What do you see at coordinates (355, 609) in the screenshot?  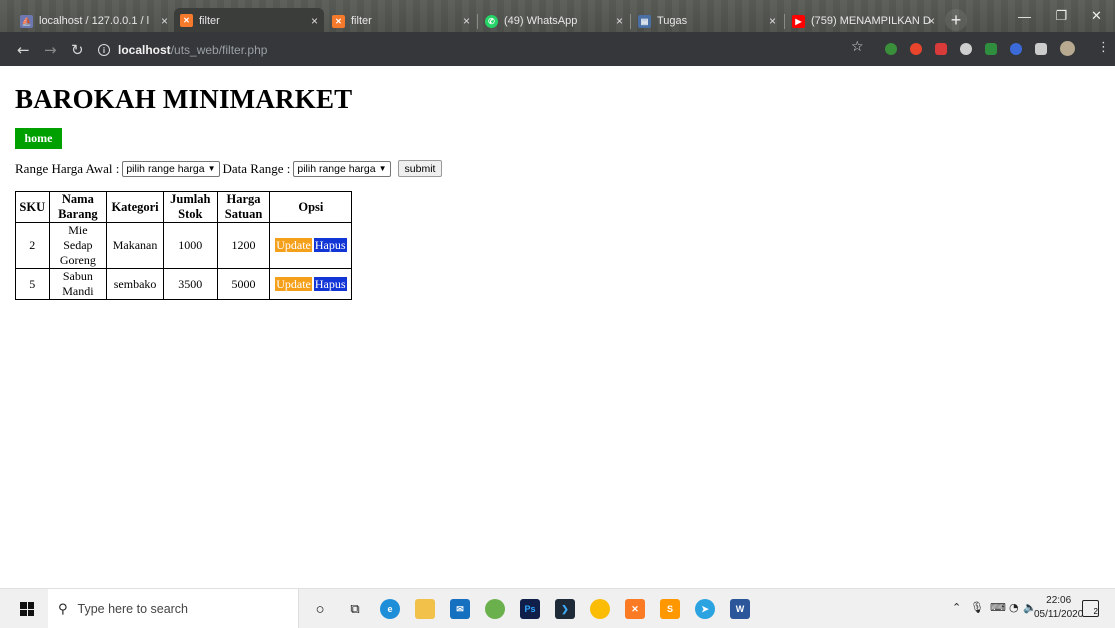 I see `task-view-icon: ⧉` at bounding box center [355, 609].